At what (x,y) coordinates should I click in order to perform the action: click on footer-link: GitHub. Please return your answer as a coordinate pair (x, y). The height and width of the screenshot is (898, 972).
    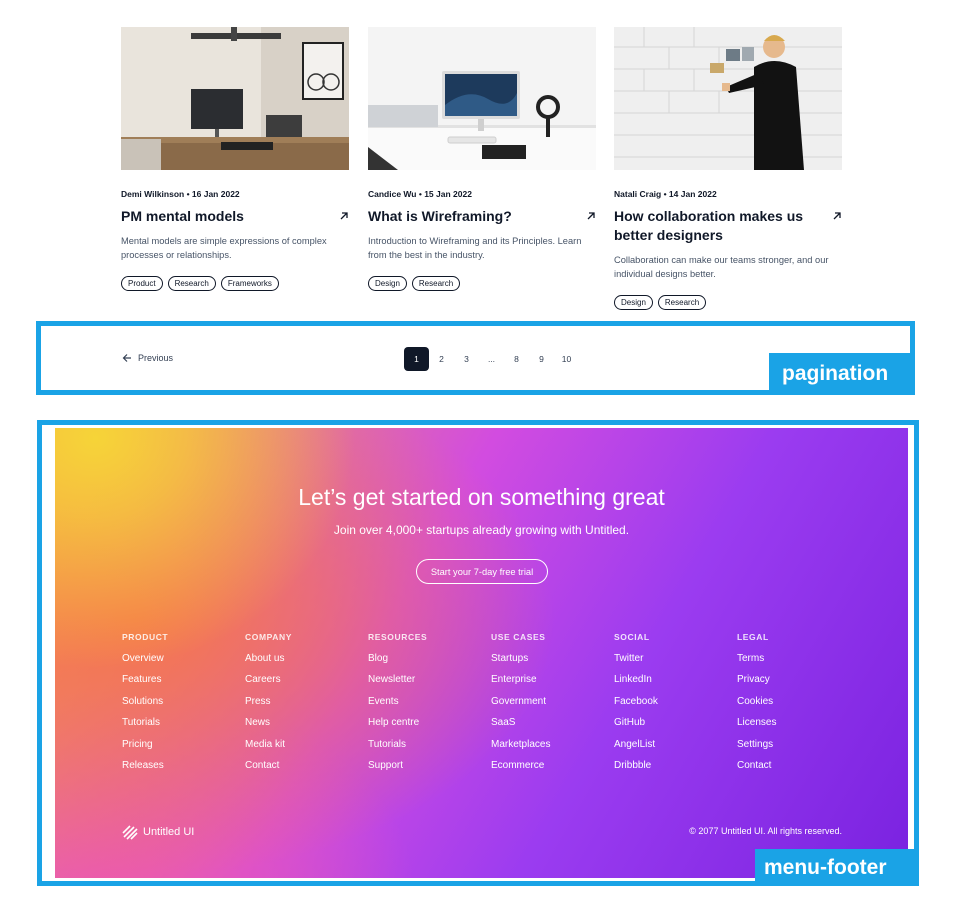
    Looking at the image, I should click on (669, 726).